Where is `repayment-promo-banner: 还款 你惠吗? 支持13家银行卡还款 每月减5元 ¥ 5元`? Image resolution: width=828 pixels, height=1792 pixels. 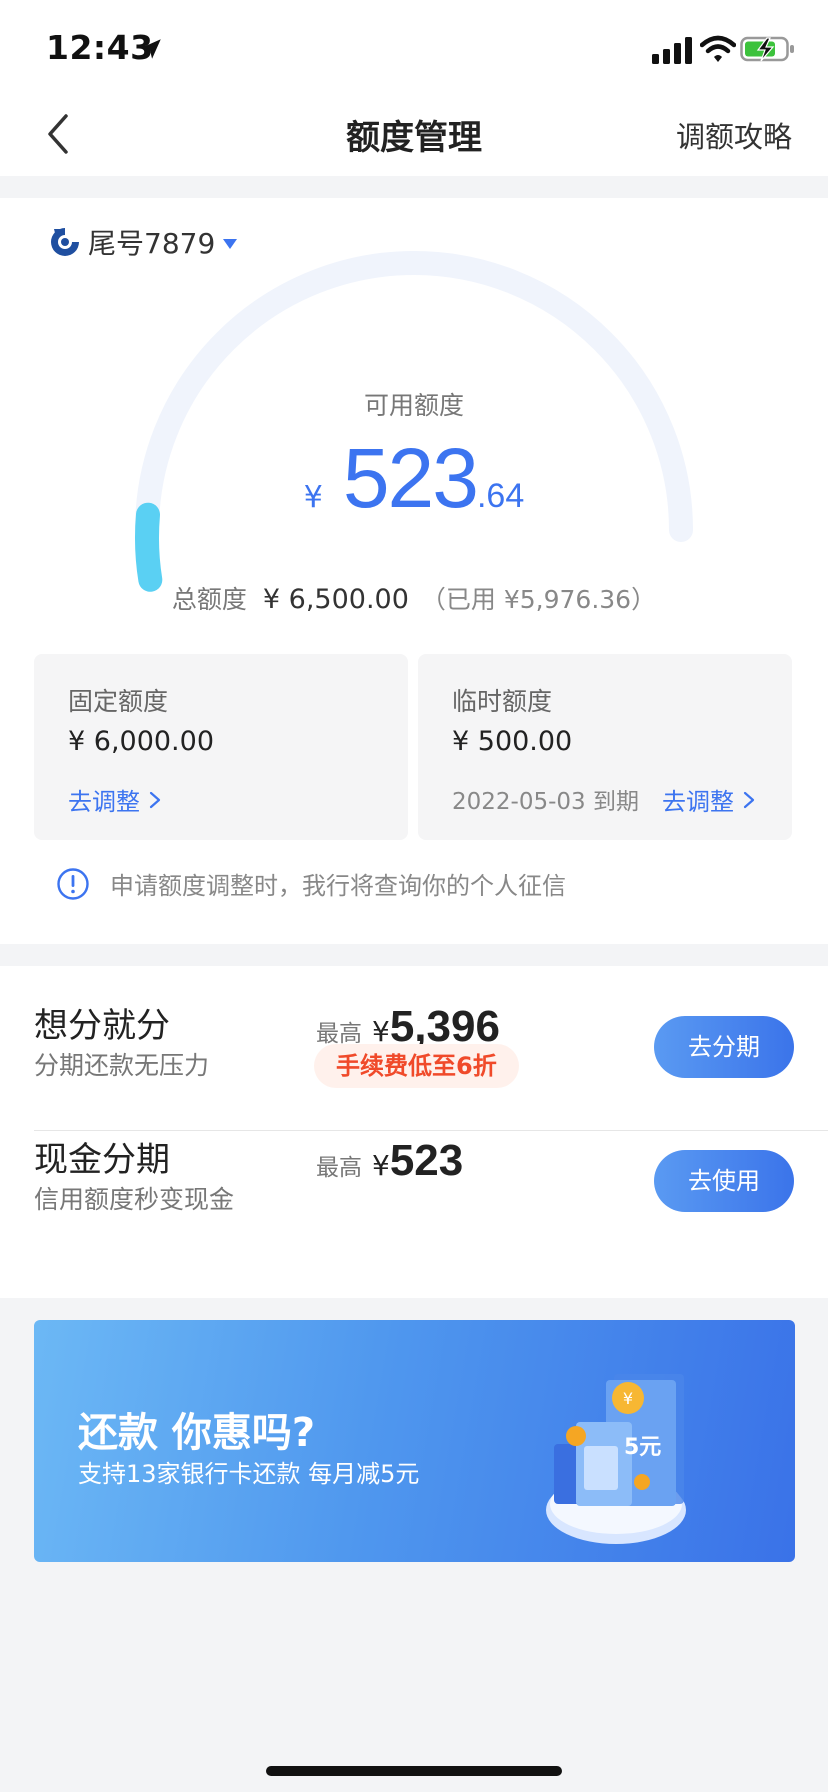
repayment-promo-banner: 还款 你惠吗? 支持13家银行卡还款 每月减5元 ¥ 5元 is located at coordinates (414, 1441).